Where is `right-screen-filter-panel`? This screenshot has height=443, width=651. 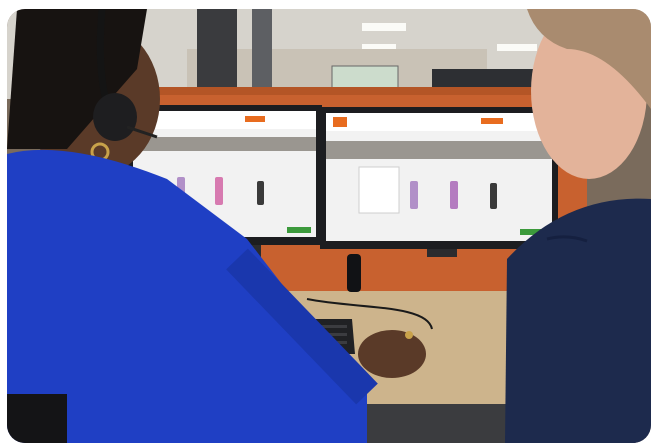 right-screen-filter-panel is located at coordinates (379, 190).